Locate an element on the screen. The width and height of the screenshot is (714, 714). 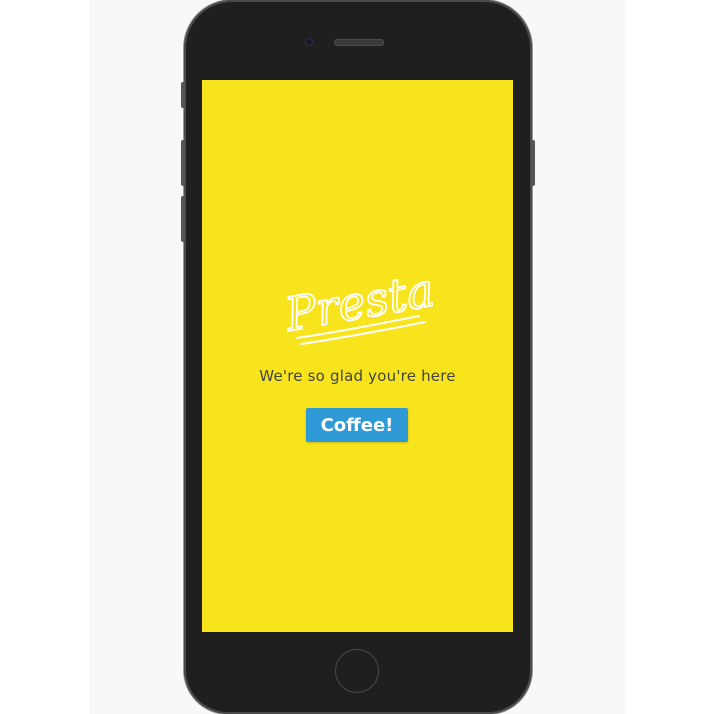
home-button-icon is located at coordinates (357, 671).